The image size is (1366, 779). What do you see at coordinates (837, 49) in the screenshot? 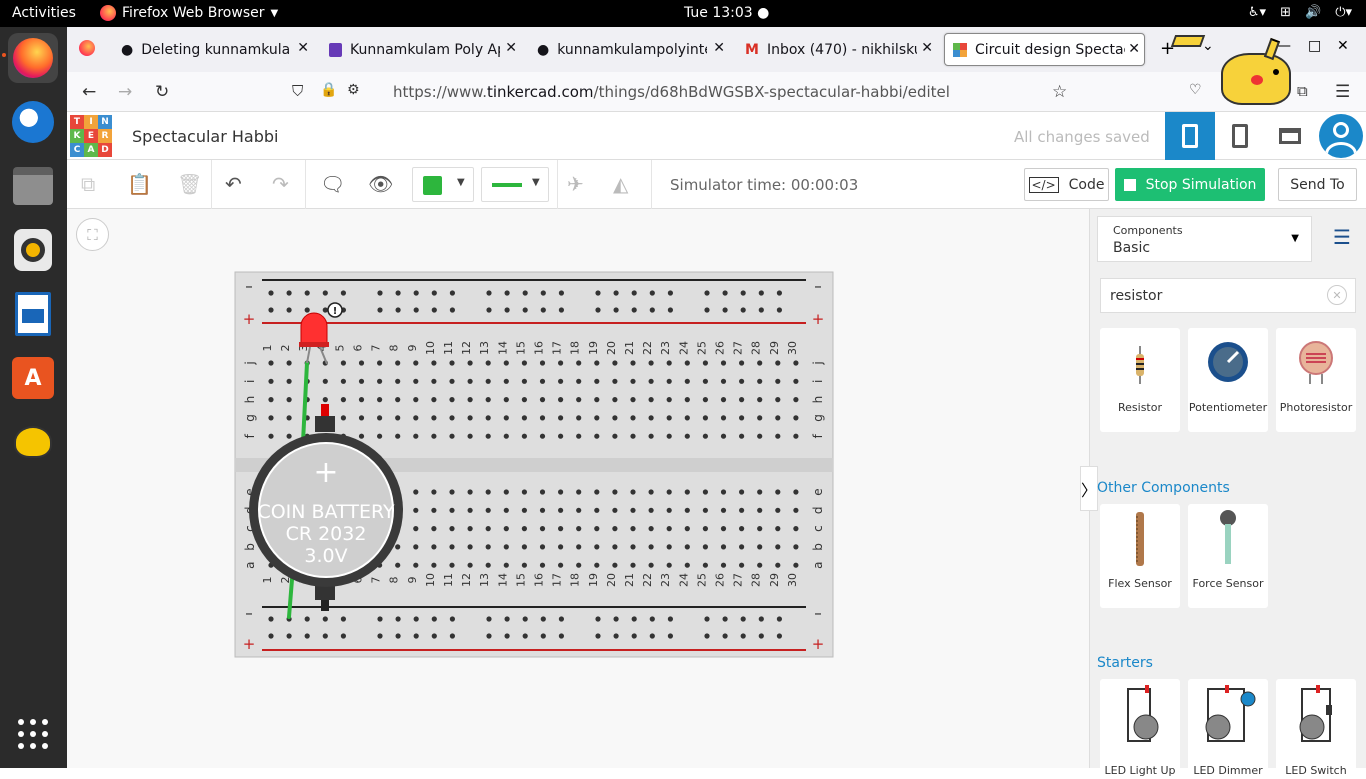
I see `tab-gmail: M Inbox (470) - nikhilskun ✕` at bounding box center [837, 49].